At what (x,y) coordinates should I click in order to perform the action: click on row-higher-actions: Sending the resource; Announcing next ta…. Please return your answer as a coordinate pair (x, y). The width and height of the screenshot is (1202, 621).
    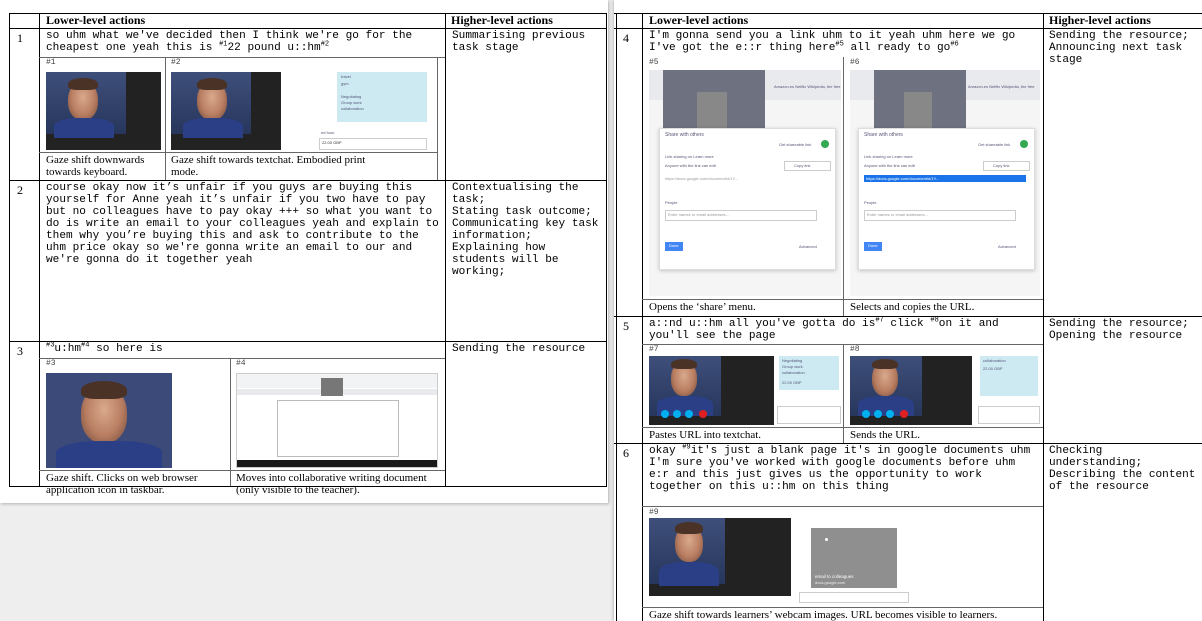
    Looking at the image, I should click on (1119, 48).